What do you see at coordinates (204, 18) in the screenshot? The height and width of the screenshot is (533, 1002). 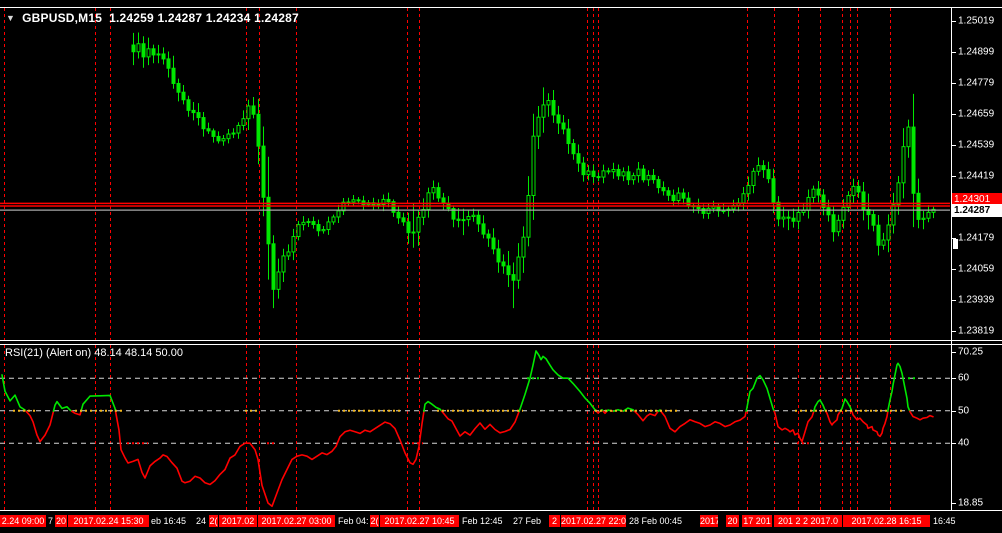 I see `ohlc-values: 1.24259 1.24287 1.24234 1.24287` at bounding box center [204, 18].